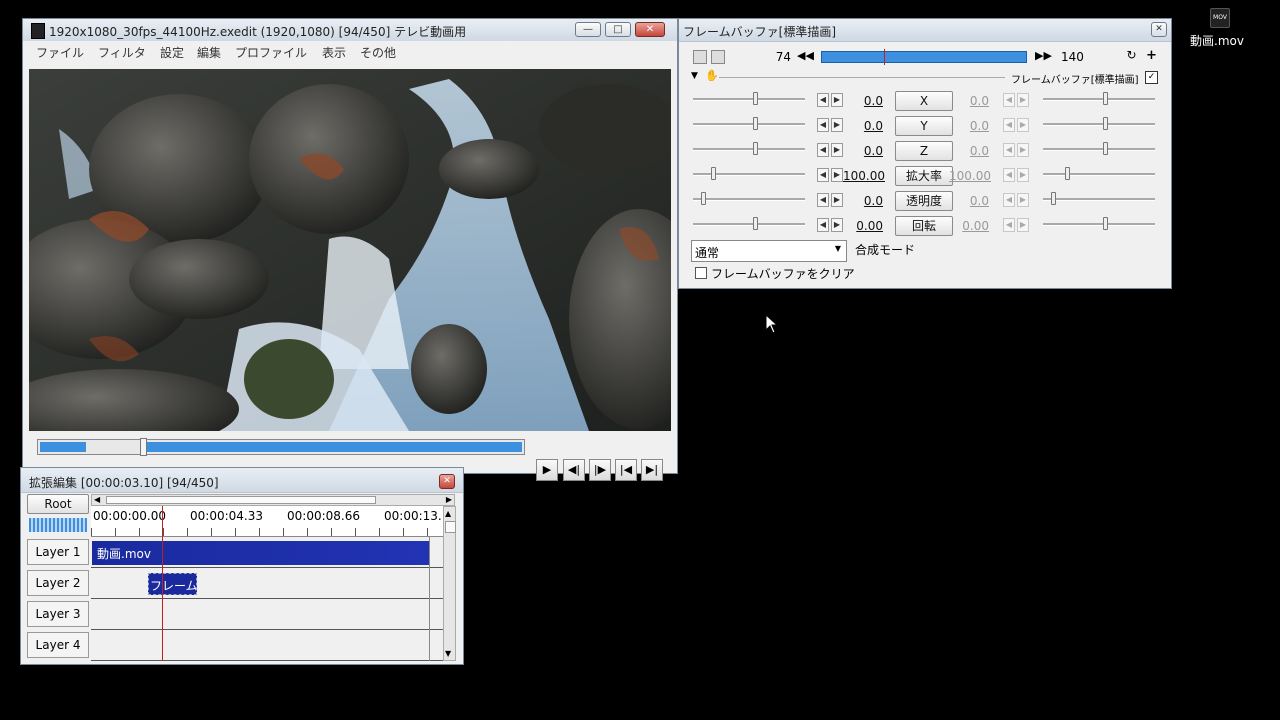  I want to click on link-icon: ↻, so click(1131, 55).